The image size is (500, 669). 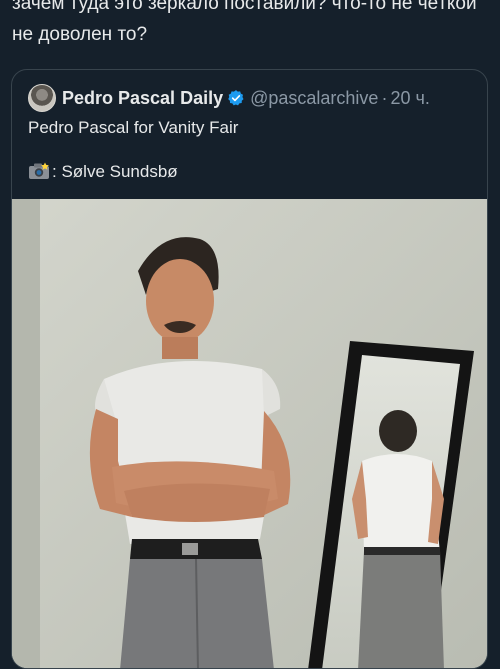 I want to click on photo-credit-text: : Sølve Sundsbø, so click(x=115, y=171).